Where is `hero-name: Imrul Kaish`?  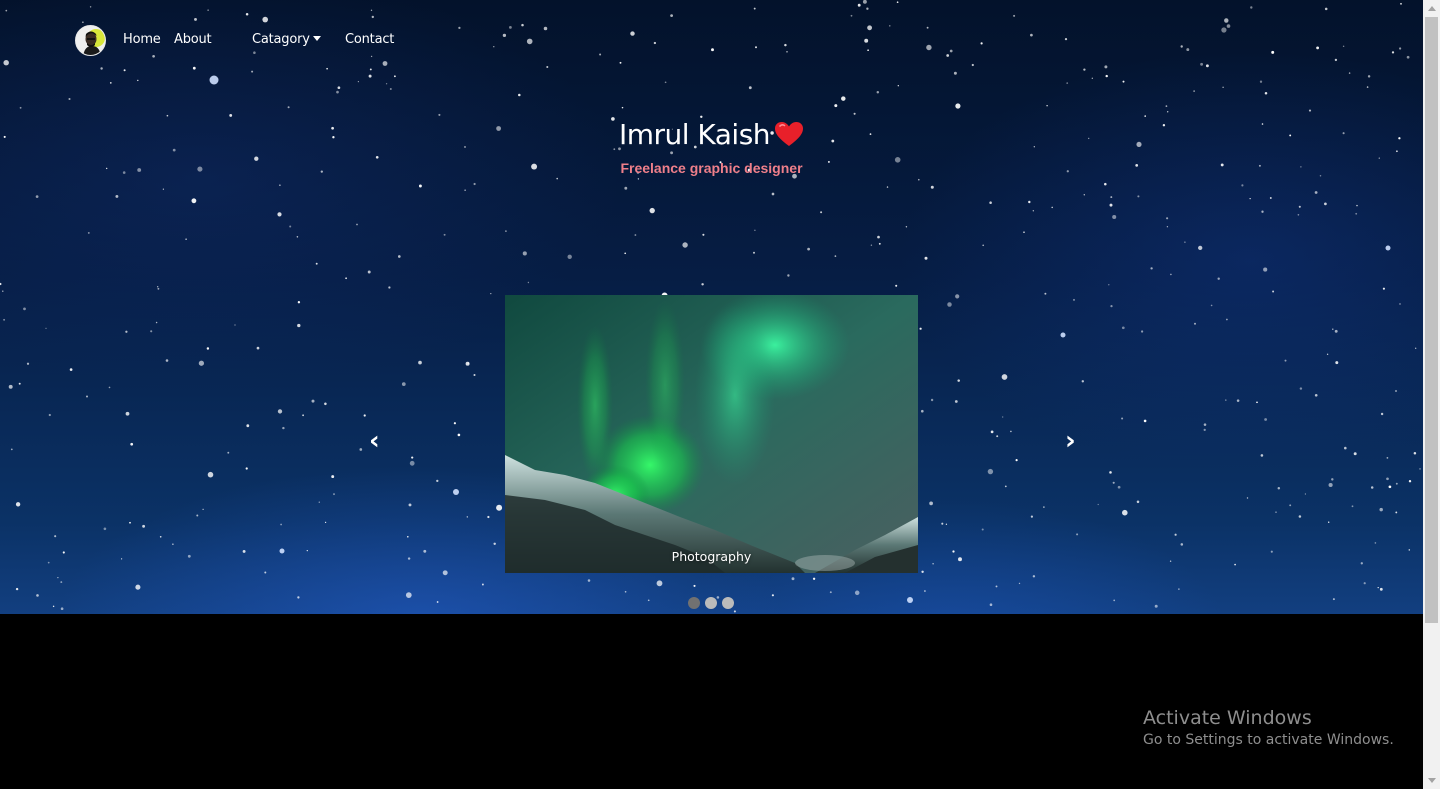 hero-name: Imrul Kaish is located at coordinates (694, 134).